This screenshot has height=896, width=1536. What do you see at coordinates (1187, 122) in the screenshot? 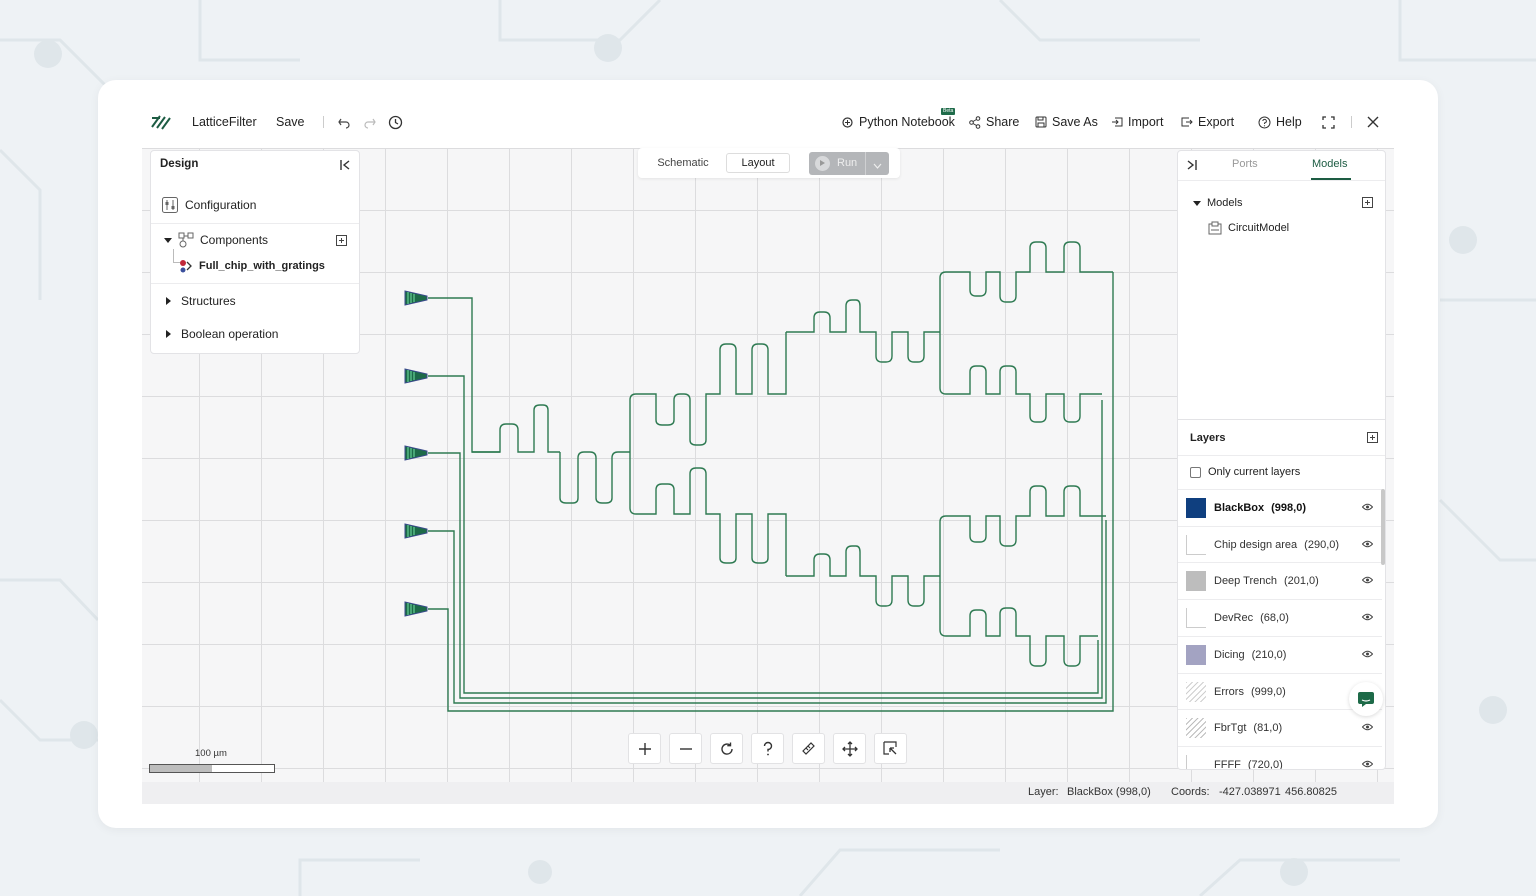
I see `export-icon` at bounding box center [1187, 122].